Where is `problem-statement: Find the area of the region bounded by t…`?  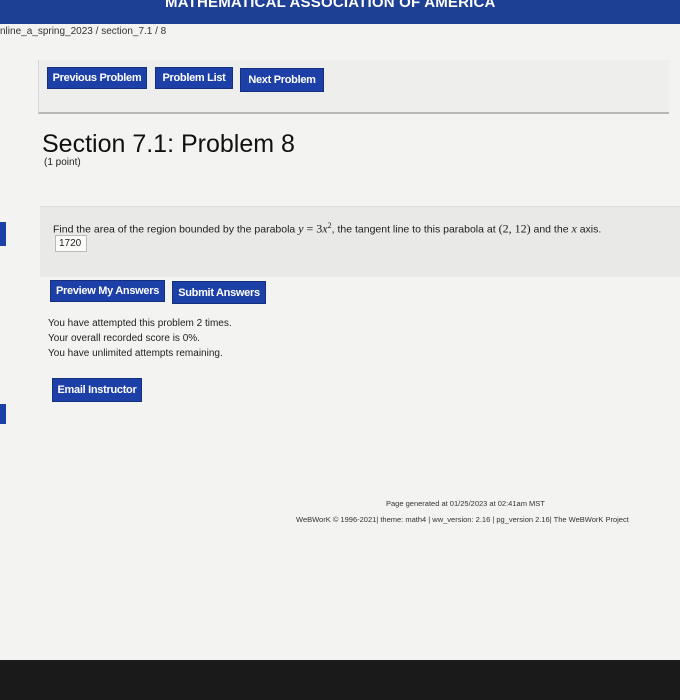
problem-statement: Find the area of the region bounded by t… is located at coordinates (327, 229).